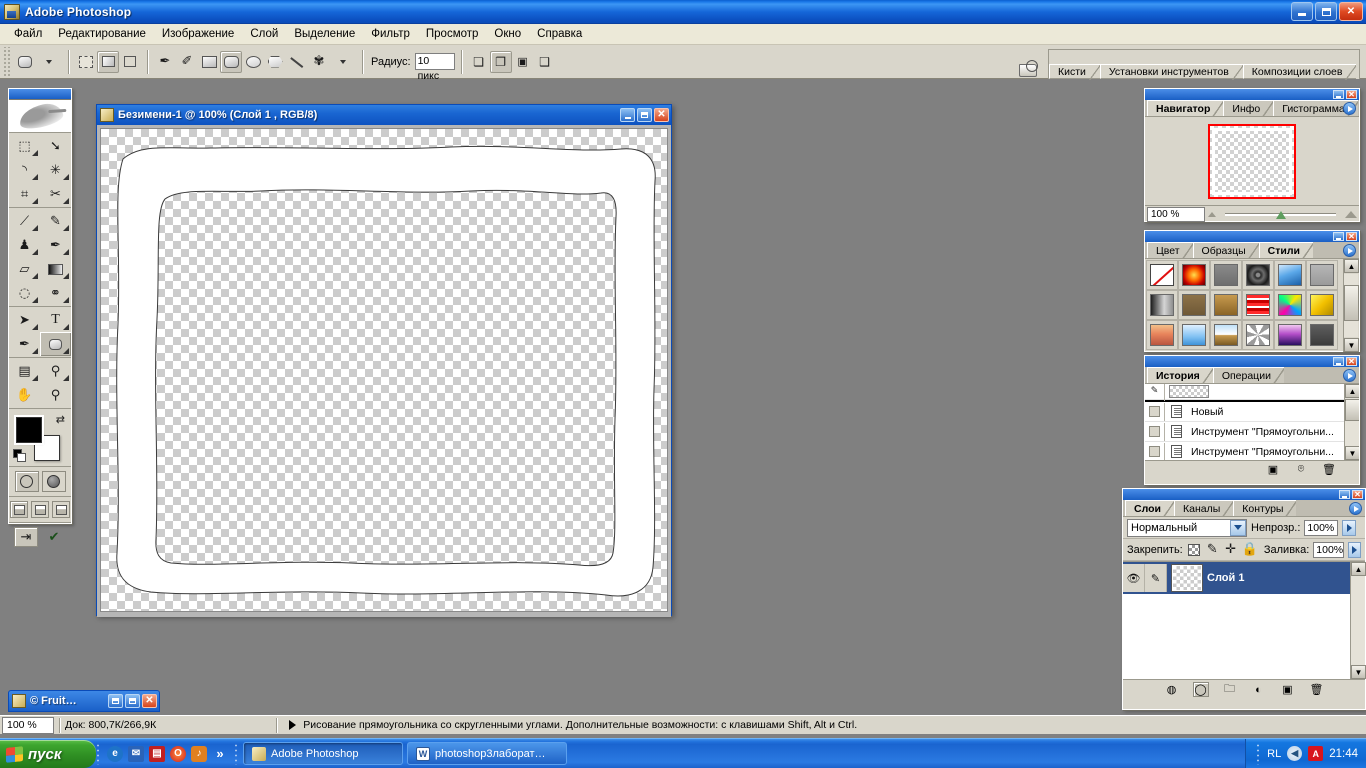 The image size is (1366, 768). What do you see at coordinates (1352, 391) in the screenshot?
I see `history-scroll-up-button: ▲` at bounding box center [1352, 391].